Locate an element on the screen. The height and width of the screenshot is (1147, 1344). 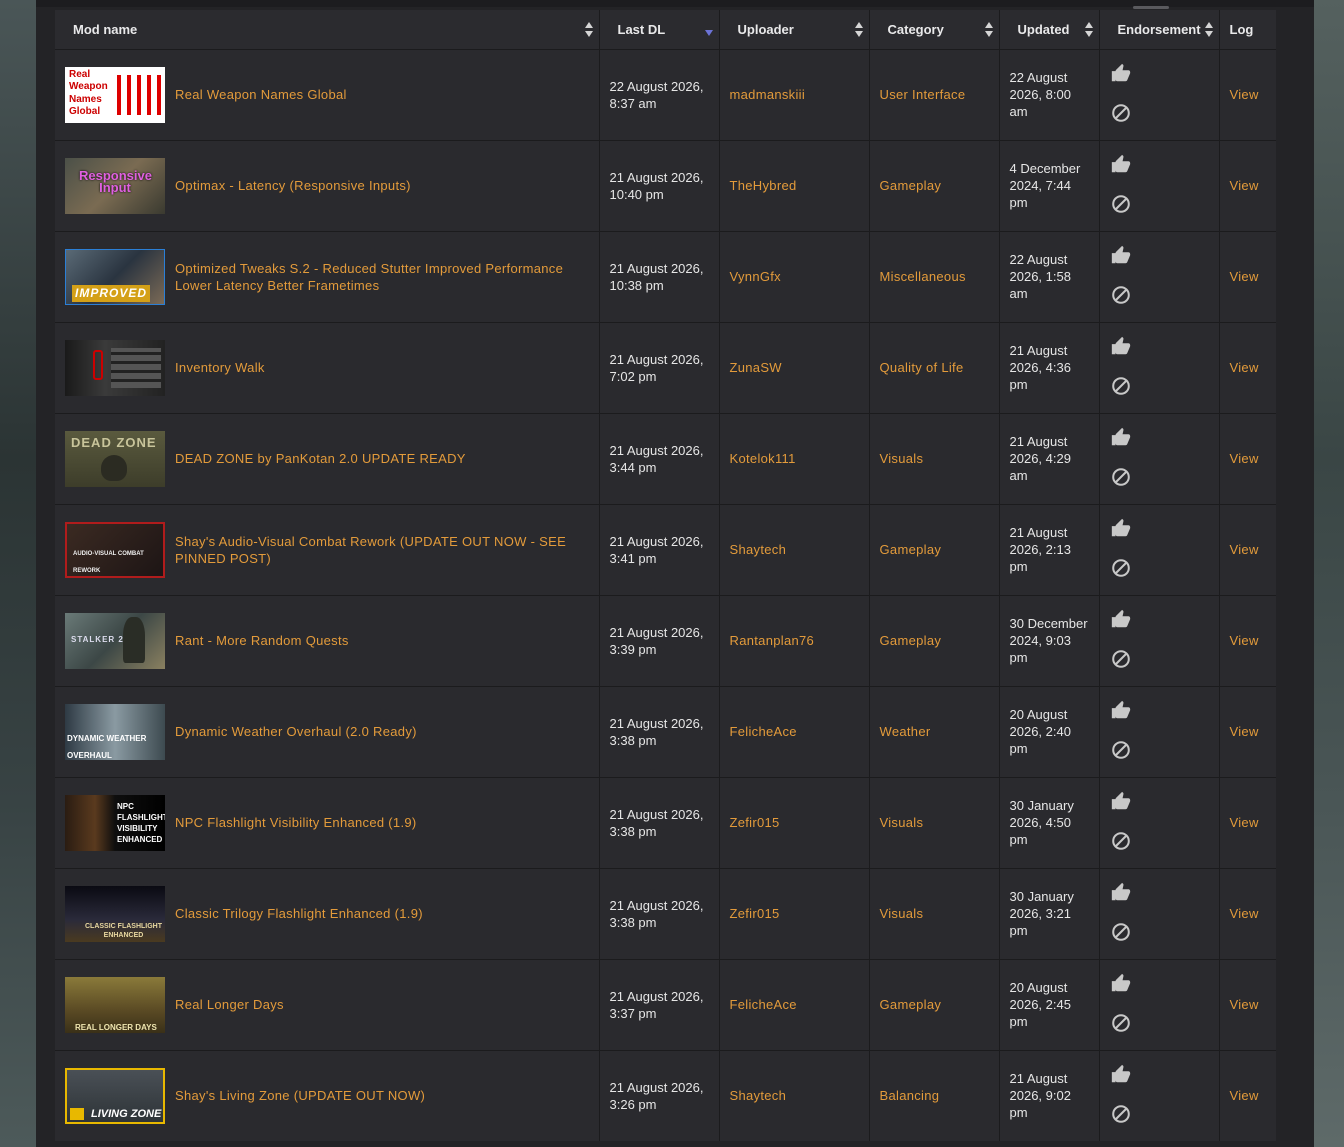
updated-cell: 21 August 2026, 4:29 am is located at coordinates (1049, 458).